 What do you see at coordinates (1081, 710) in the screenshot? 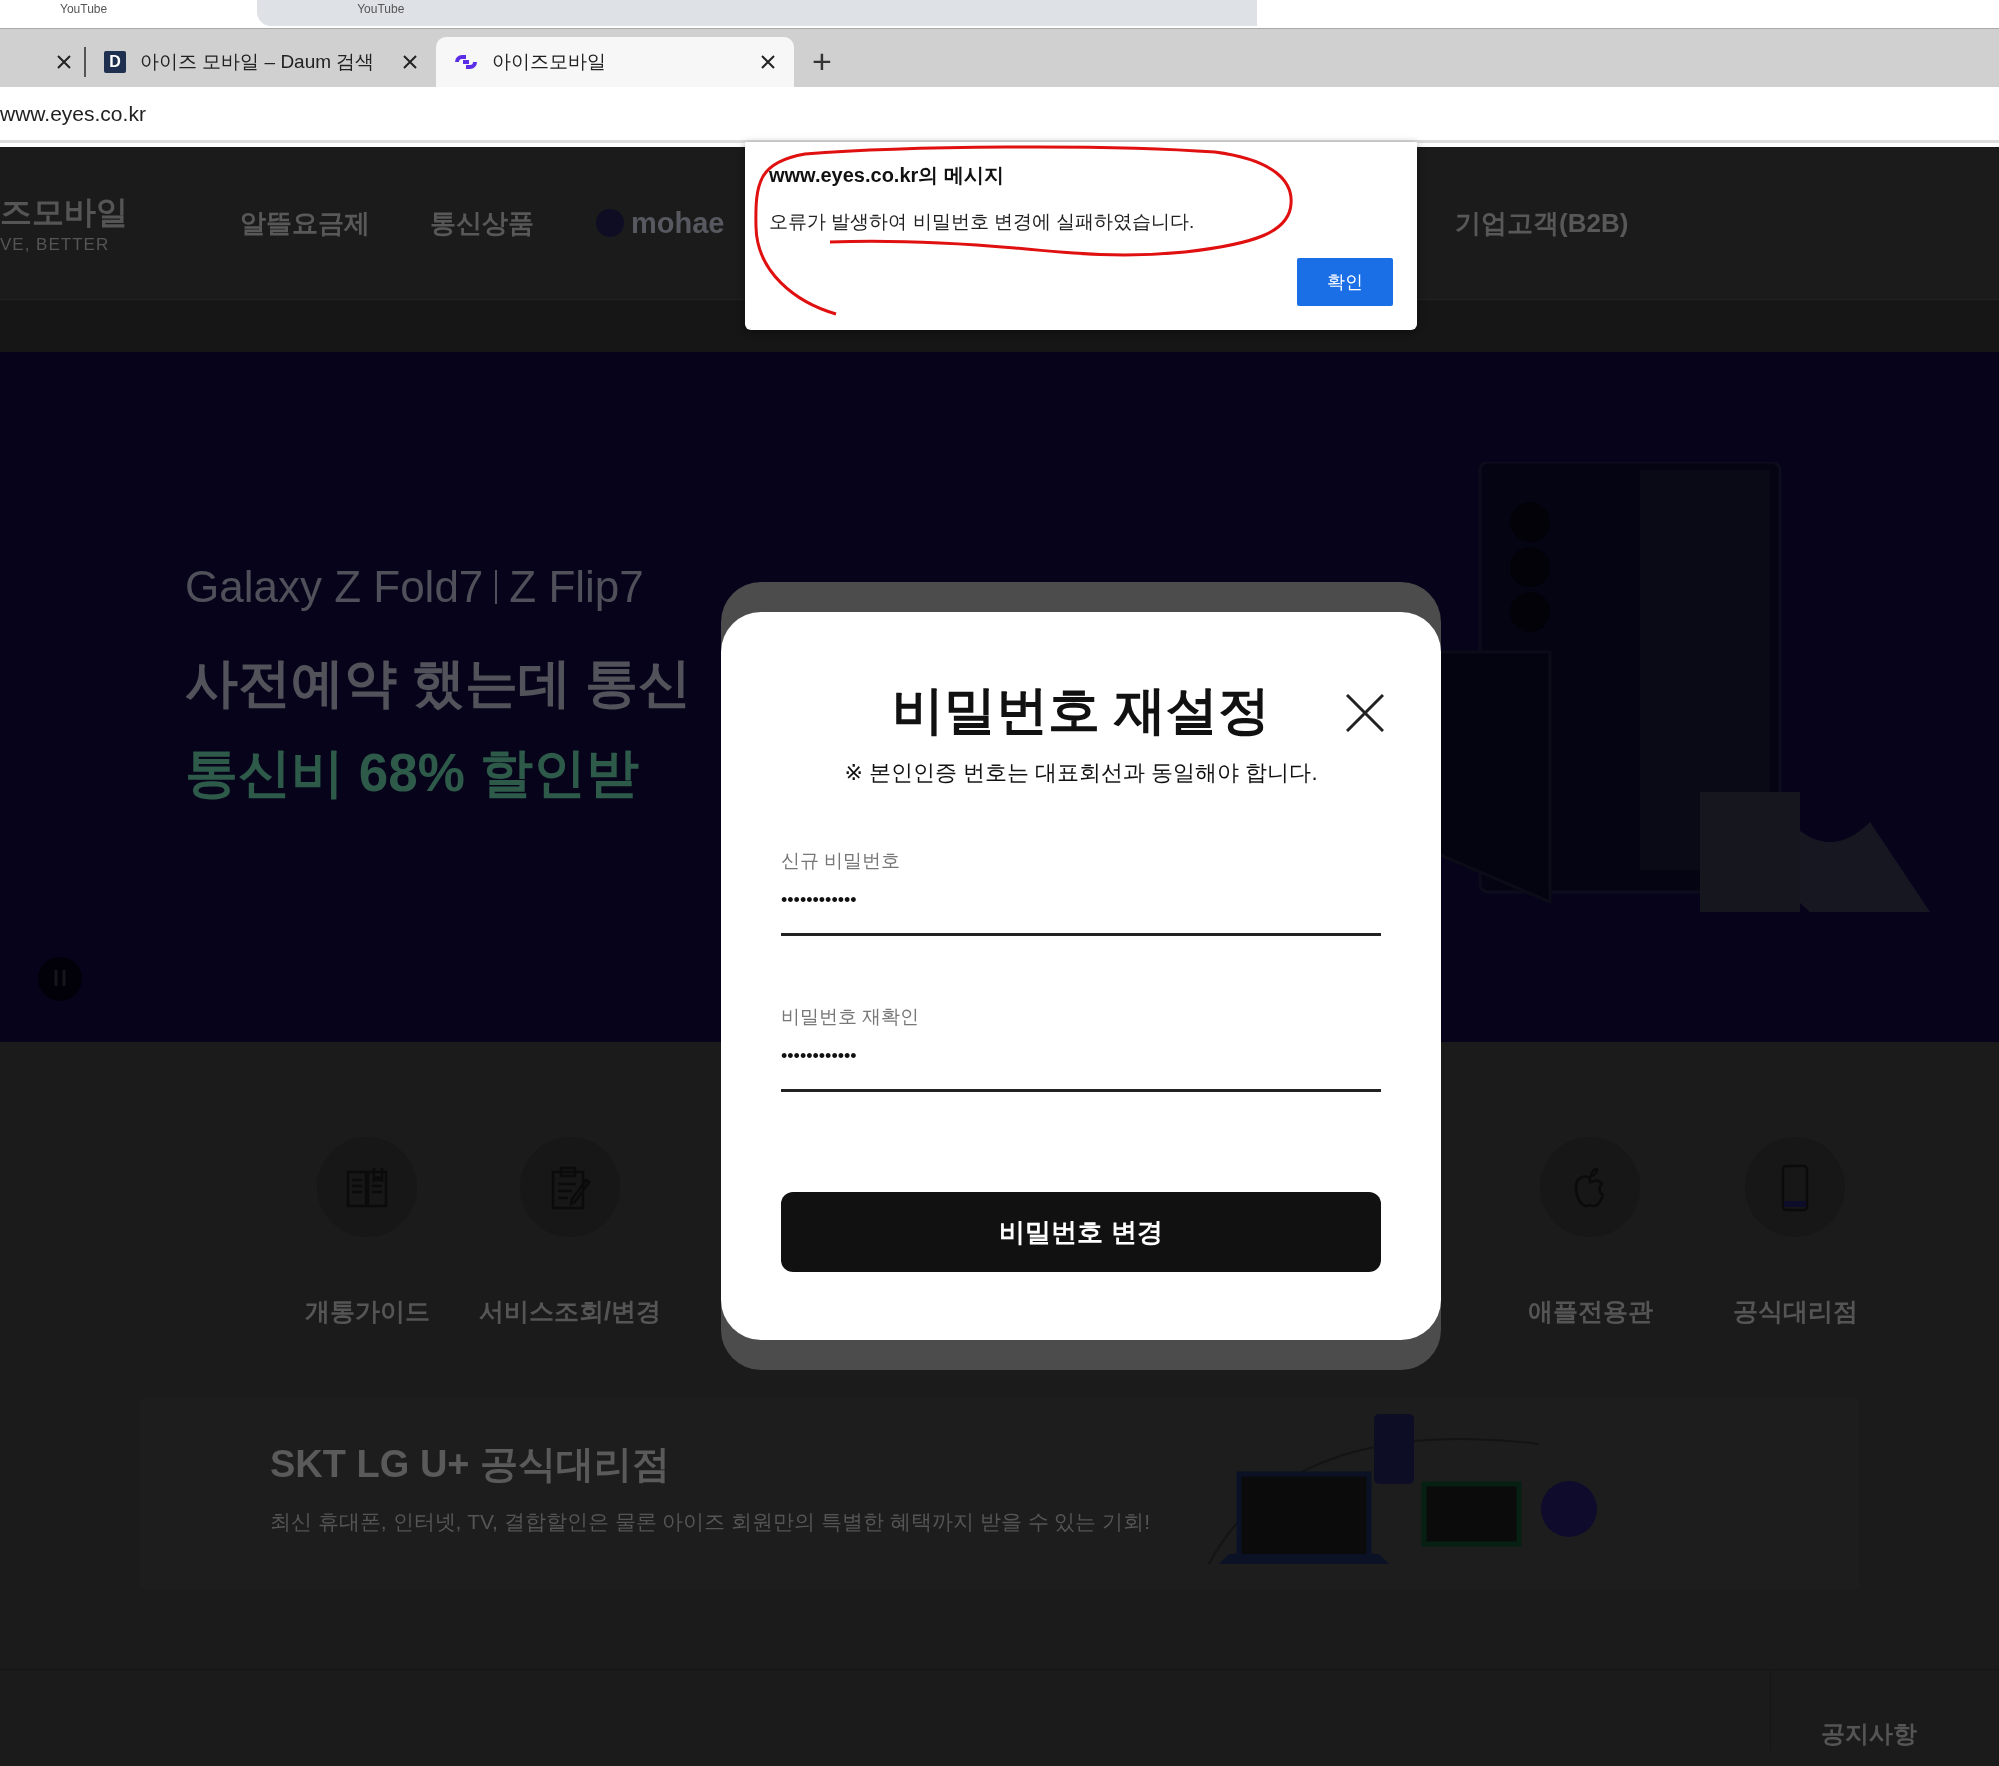
I see `dialog-title: 비밀번호 재설정` at bounding box center [1081, 710].